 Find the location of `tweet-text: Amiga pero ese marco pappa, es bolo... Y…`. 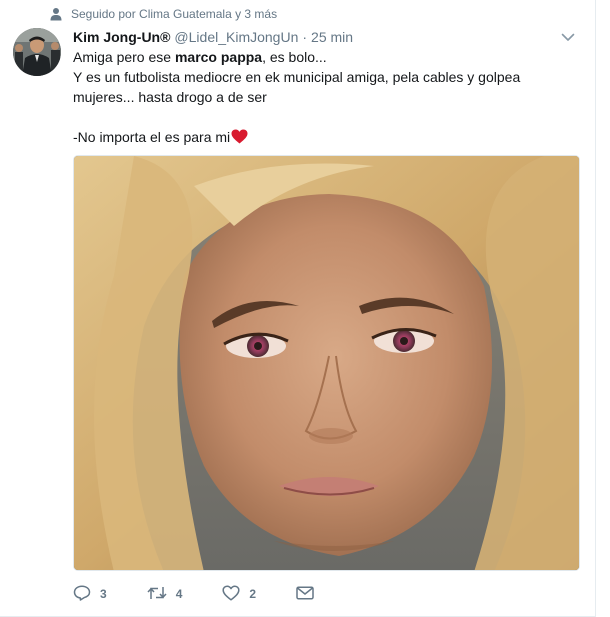

tweet-text: Amiga pero ese marco pappa, es bolo... Y… is located at coordinates (323, 98).